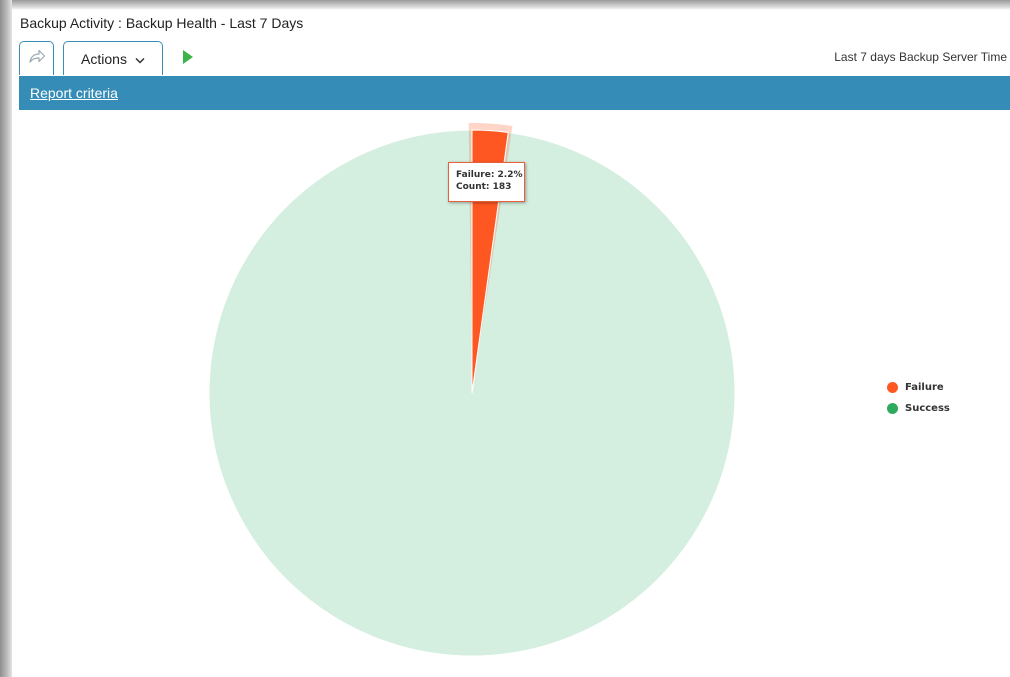  What do you see at coordinates (140, 59) in the screenshot?
I see `chevron-down-icon` at bounding box center [140, 59].